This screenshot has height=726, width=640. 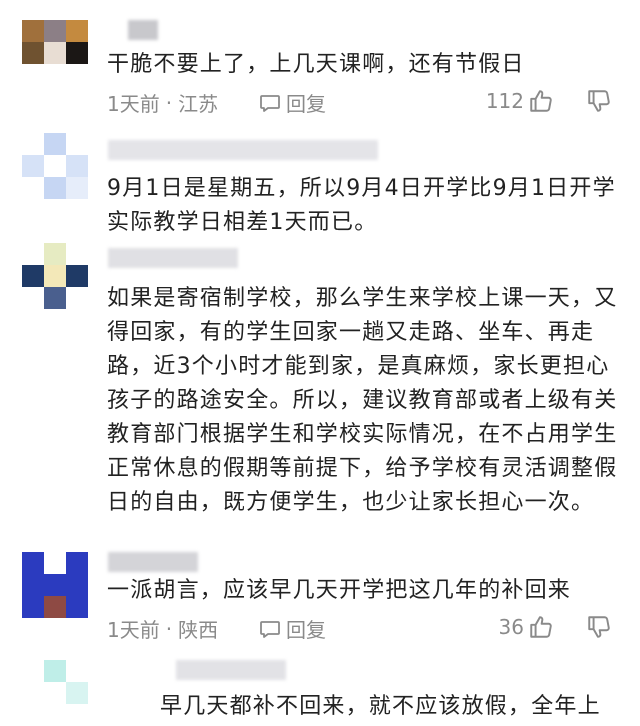 I want to click on like-count: 36, so click(x=511, y=627).